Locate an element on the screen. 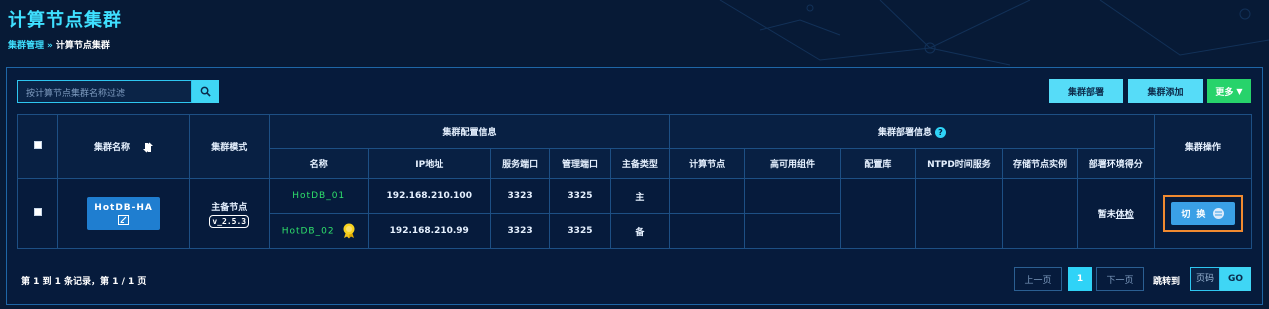  switch-label: 切换 is located at coordinates (1196, 215).